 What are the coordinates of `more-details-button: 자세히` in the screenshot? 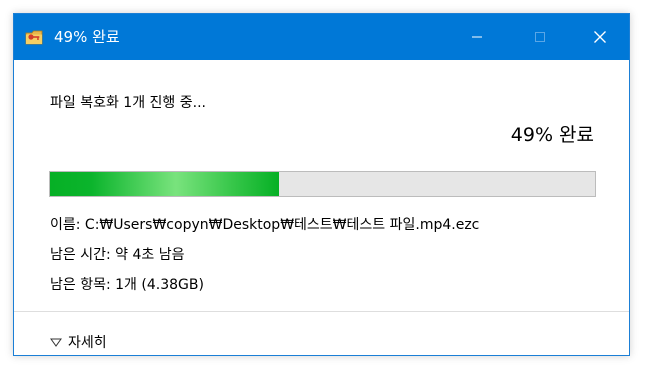 It's located at (78, 342).